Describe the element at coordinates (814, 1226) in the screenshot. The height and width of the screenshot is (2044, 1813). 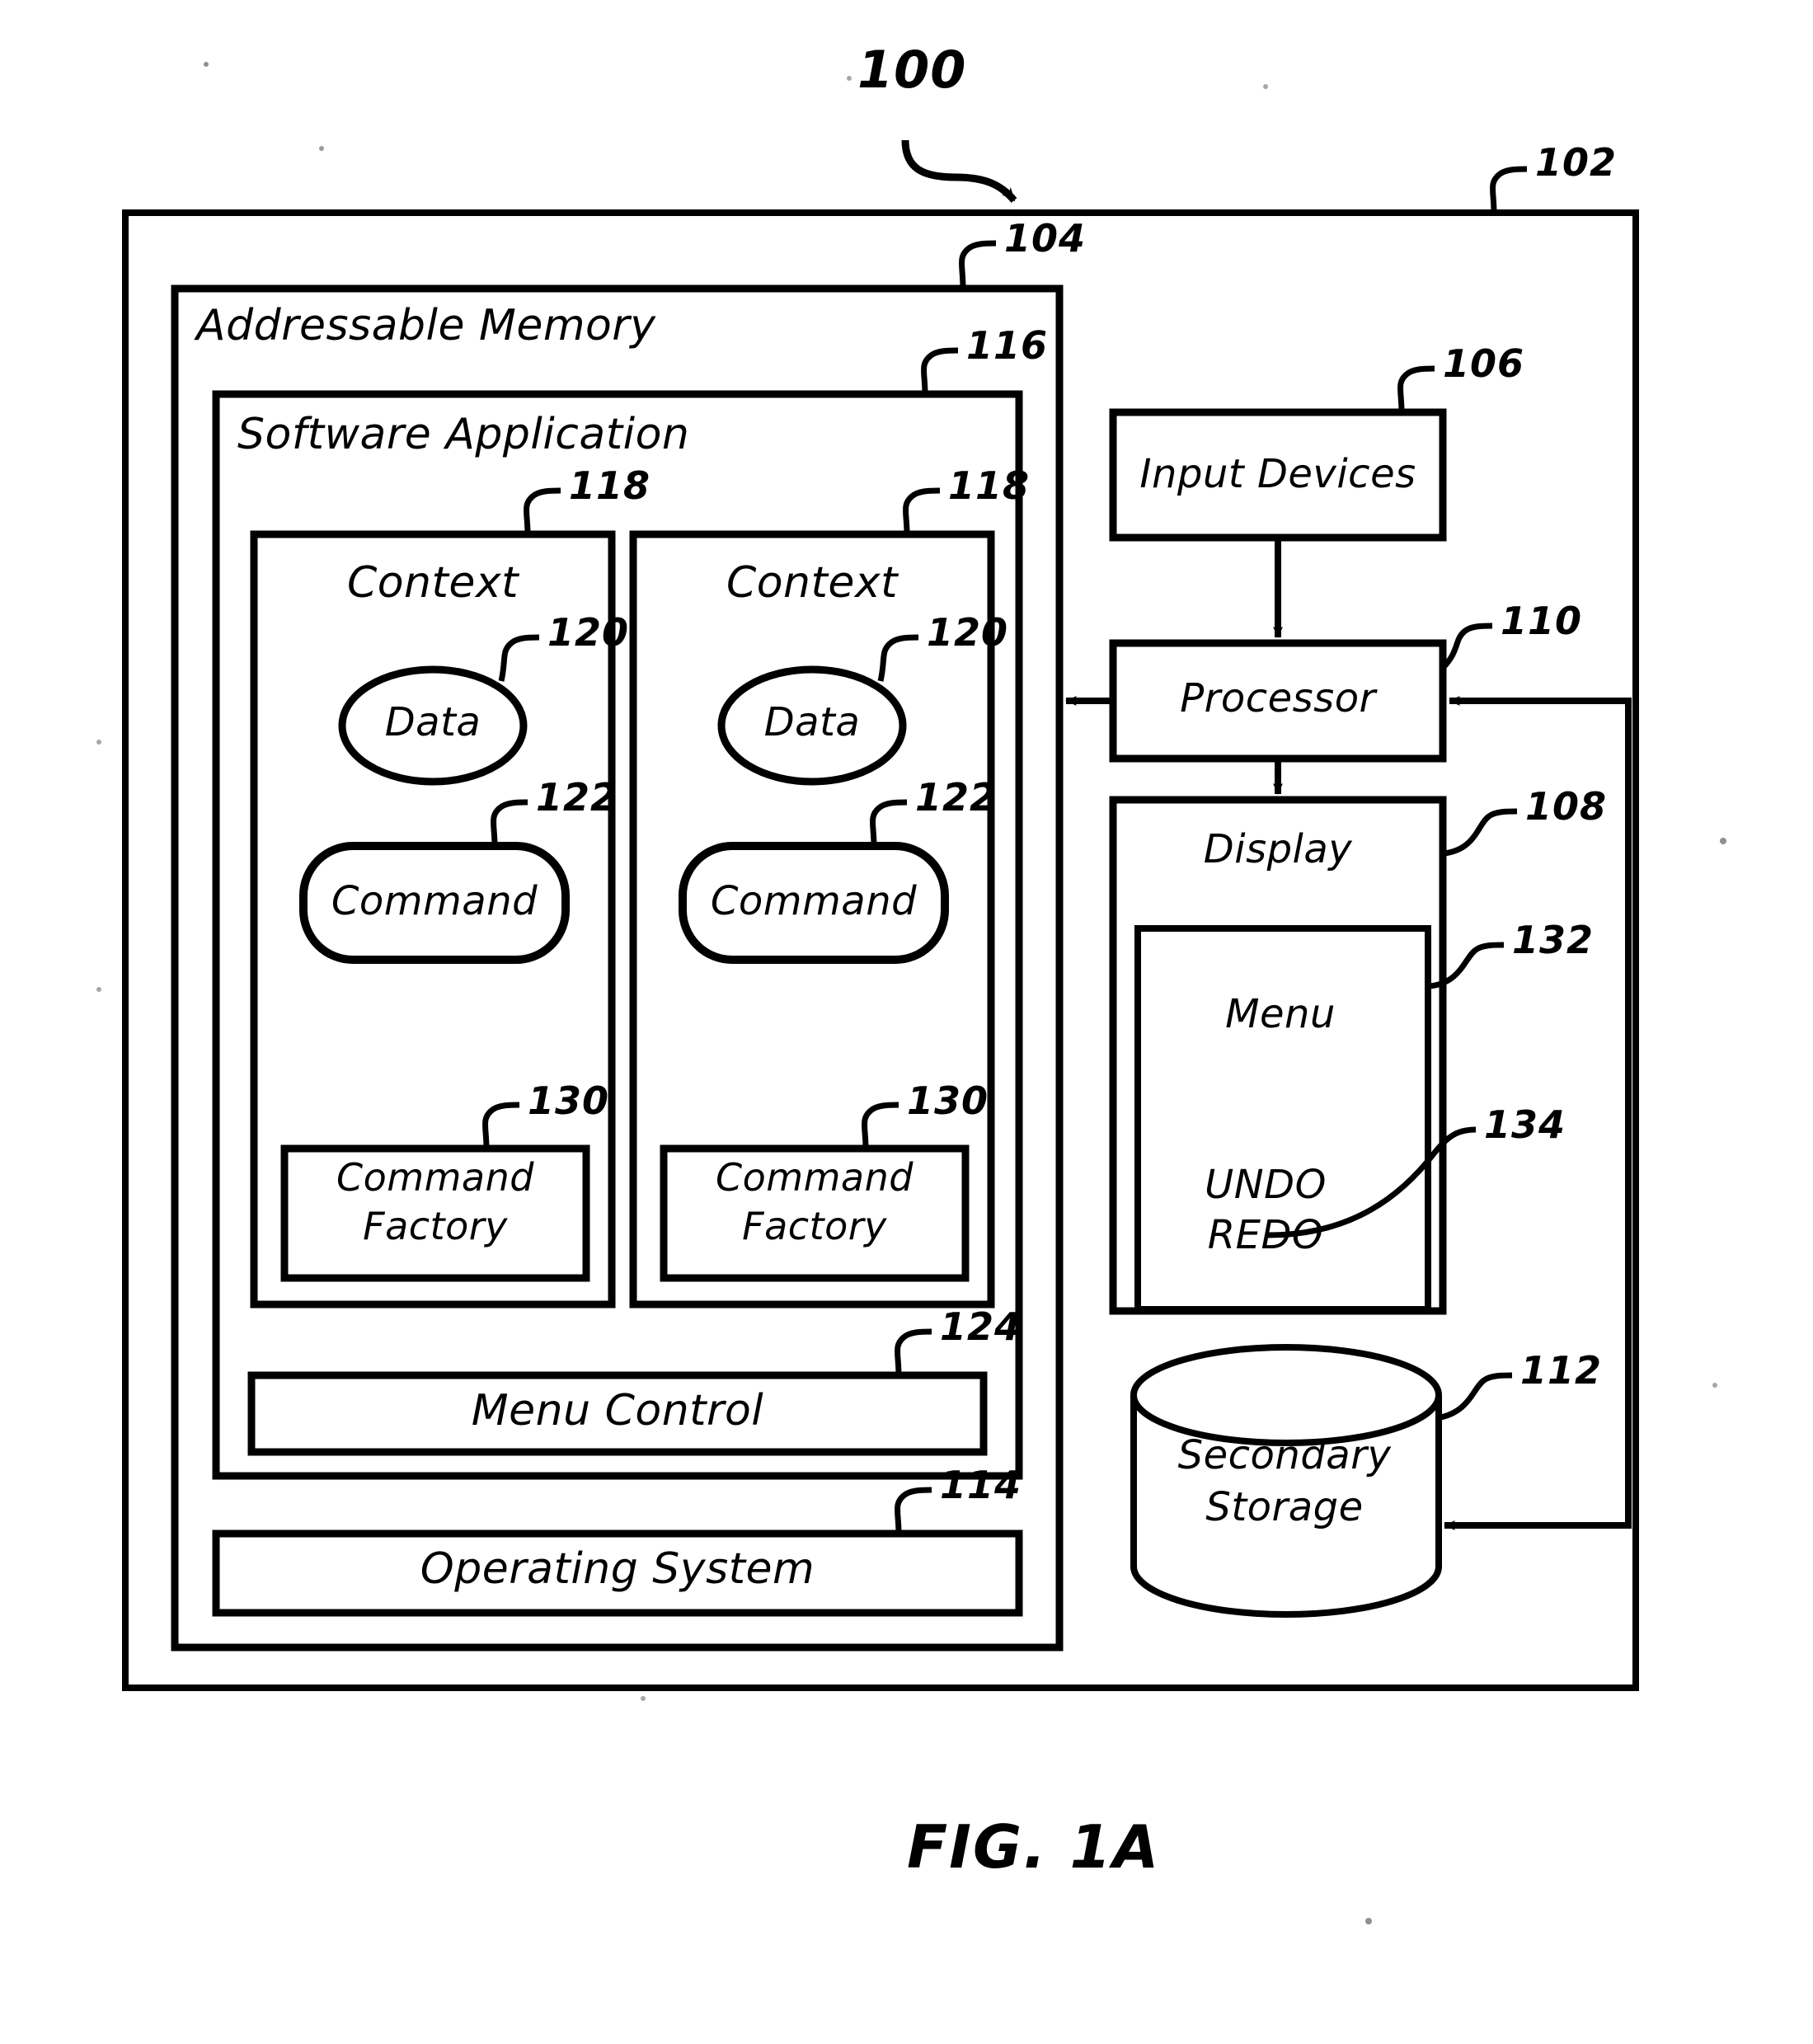
I see `command-factory-label-2-line2: Factory` at that location.